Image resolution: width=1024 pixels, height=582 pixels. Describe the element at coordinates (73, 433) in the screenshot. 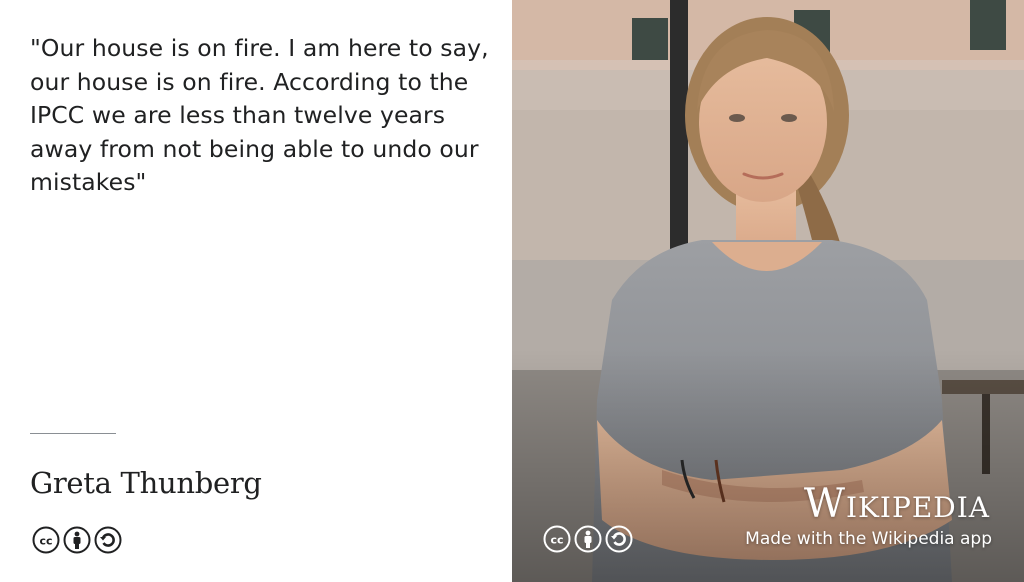

I see `divider` at that location.